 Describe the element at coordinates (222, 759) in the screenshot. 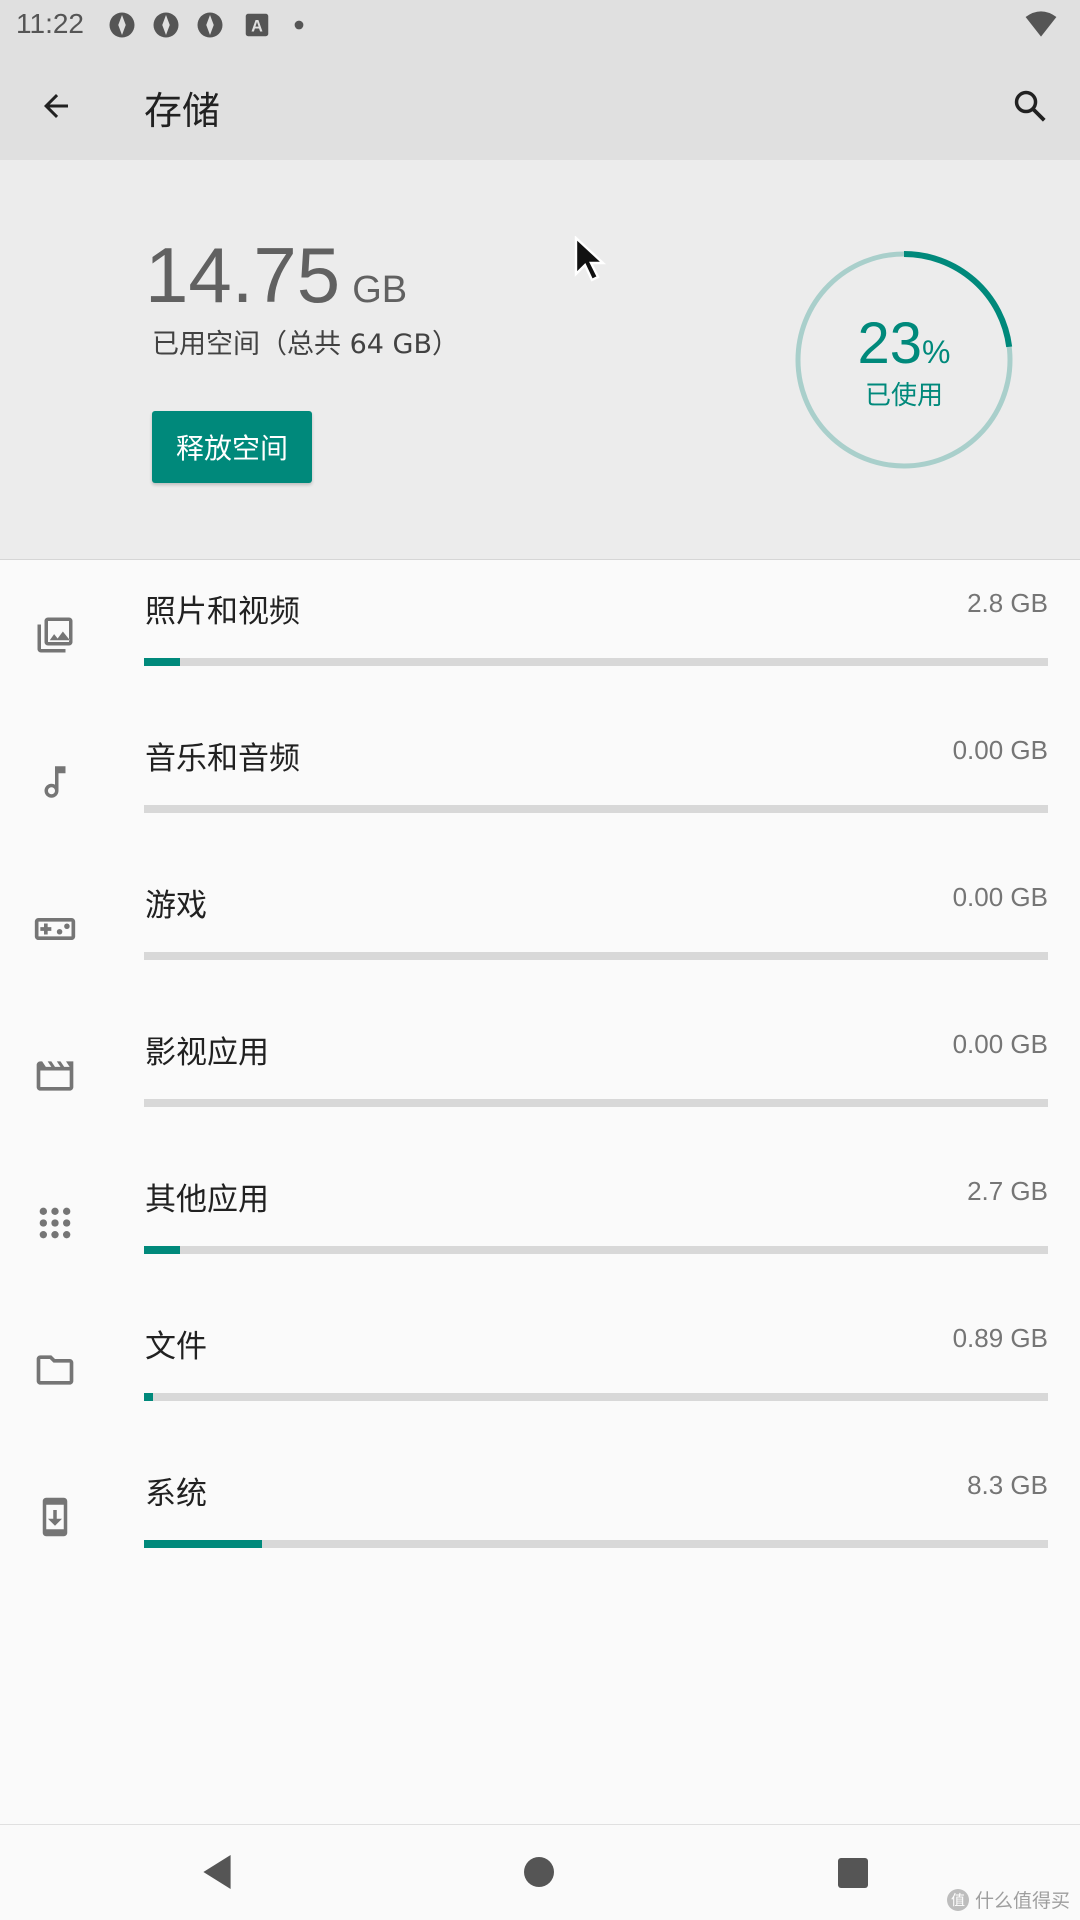

I see `category-label: 音乐和音频` at that location.